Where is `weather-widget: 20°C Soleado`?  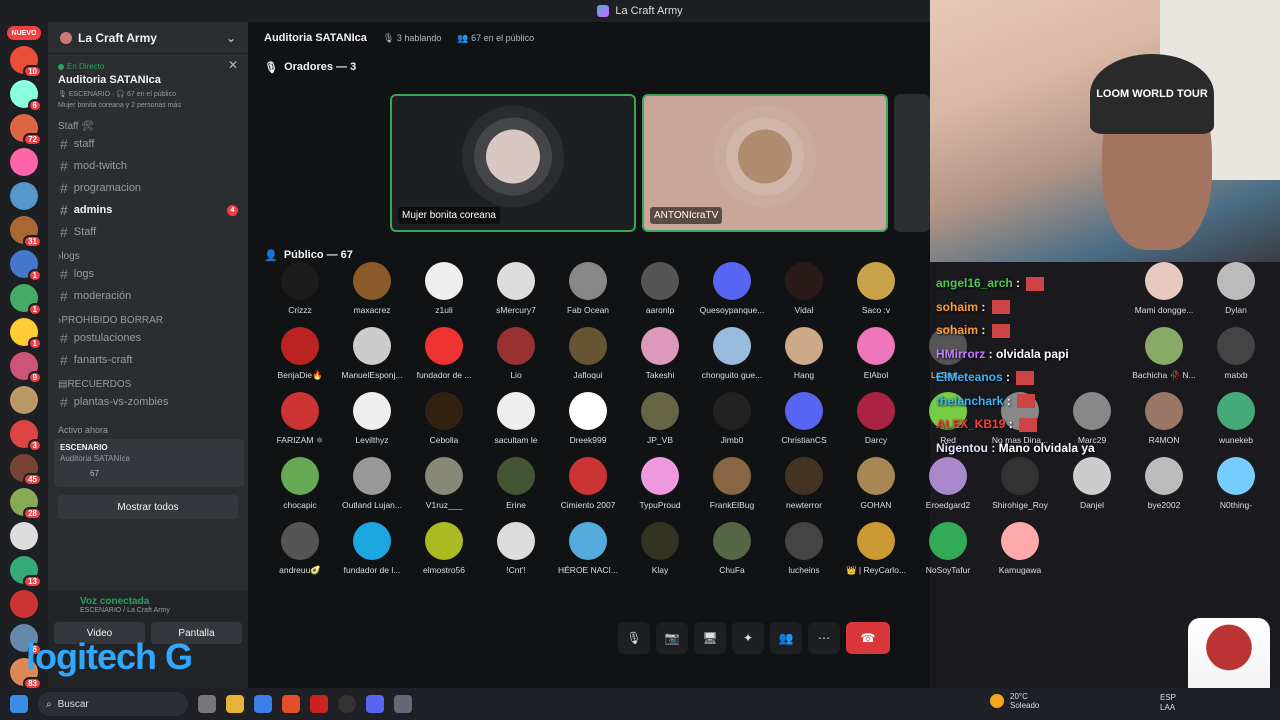
weather-widget: 20°C Soleado is located at coordinates (1014, 701).